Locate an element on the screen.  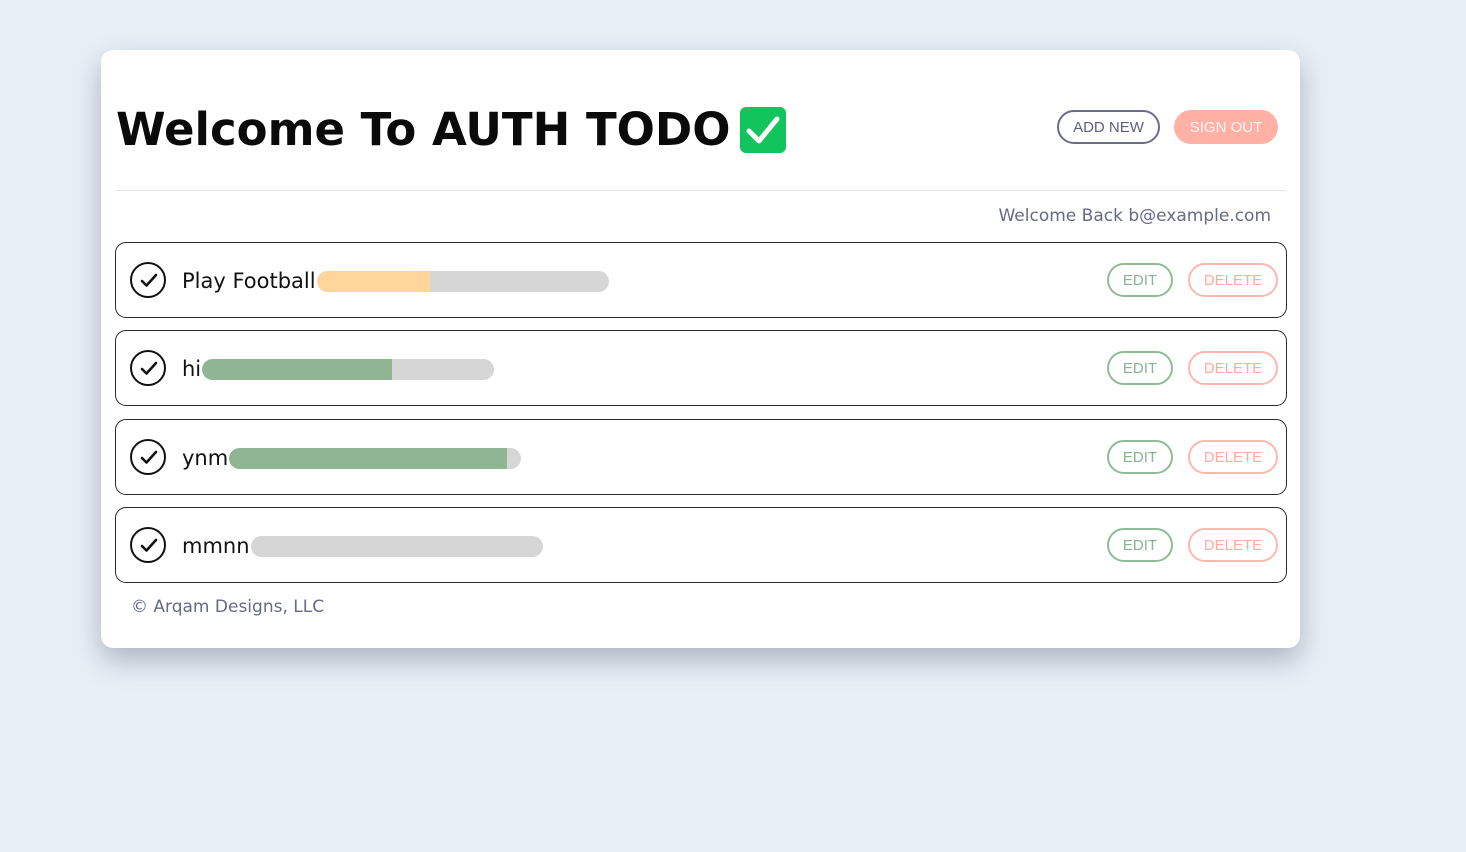
todo-label: ynm is located at coordinates (352, 458).